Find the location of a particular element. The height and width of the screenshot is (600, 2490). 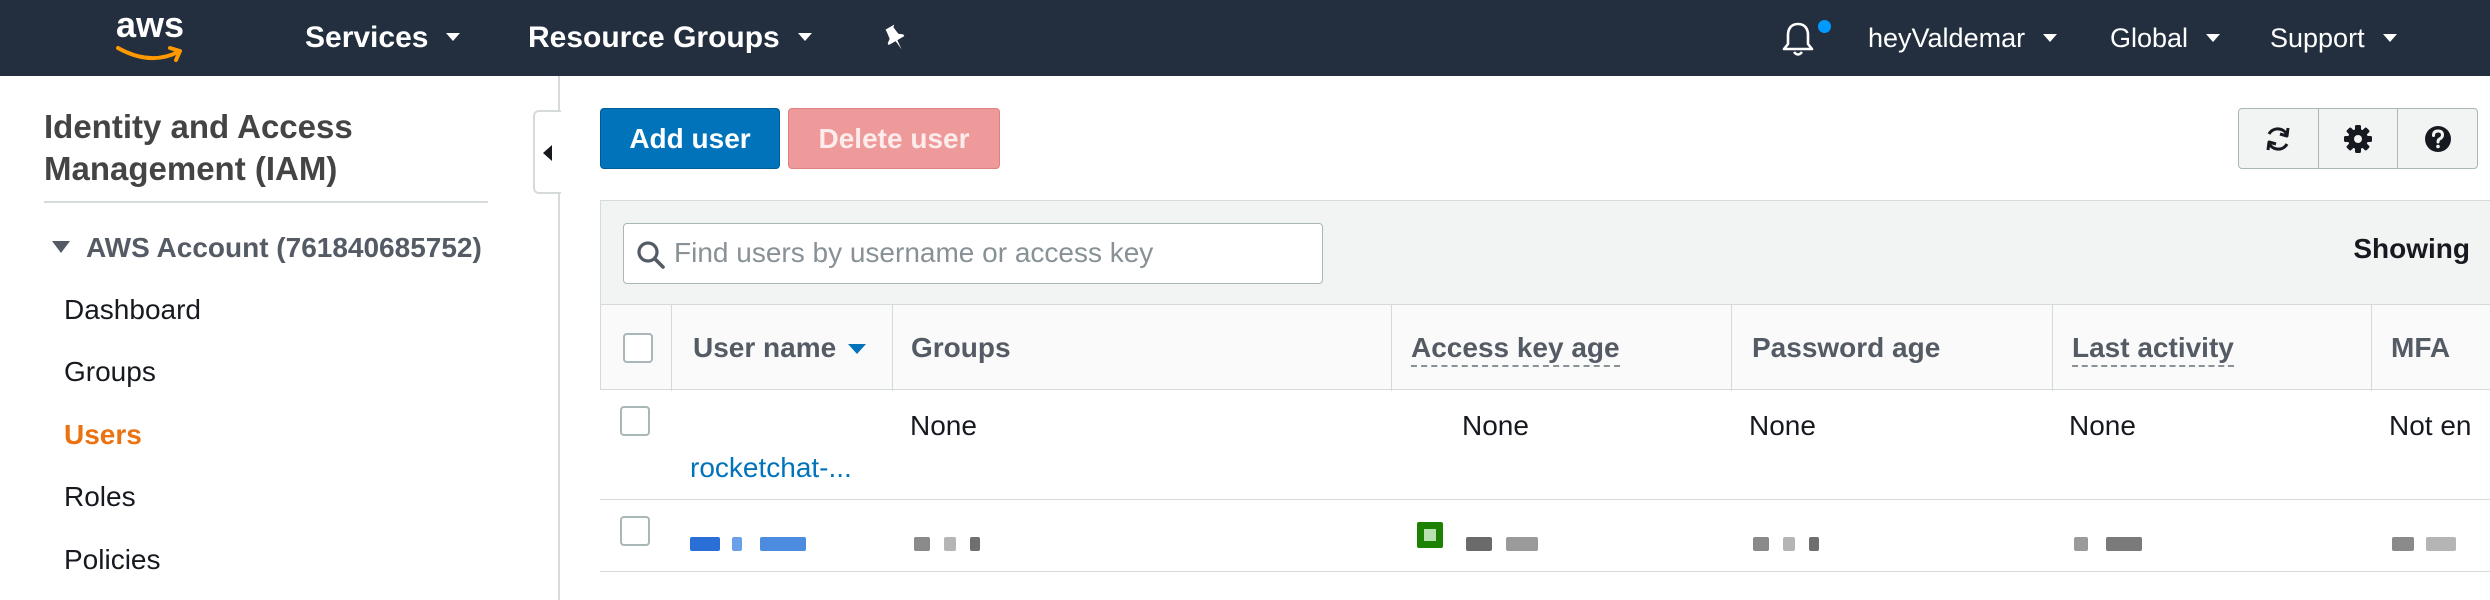

refresh-button is located at coordinates (2279, 138).